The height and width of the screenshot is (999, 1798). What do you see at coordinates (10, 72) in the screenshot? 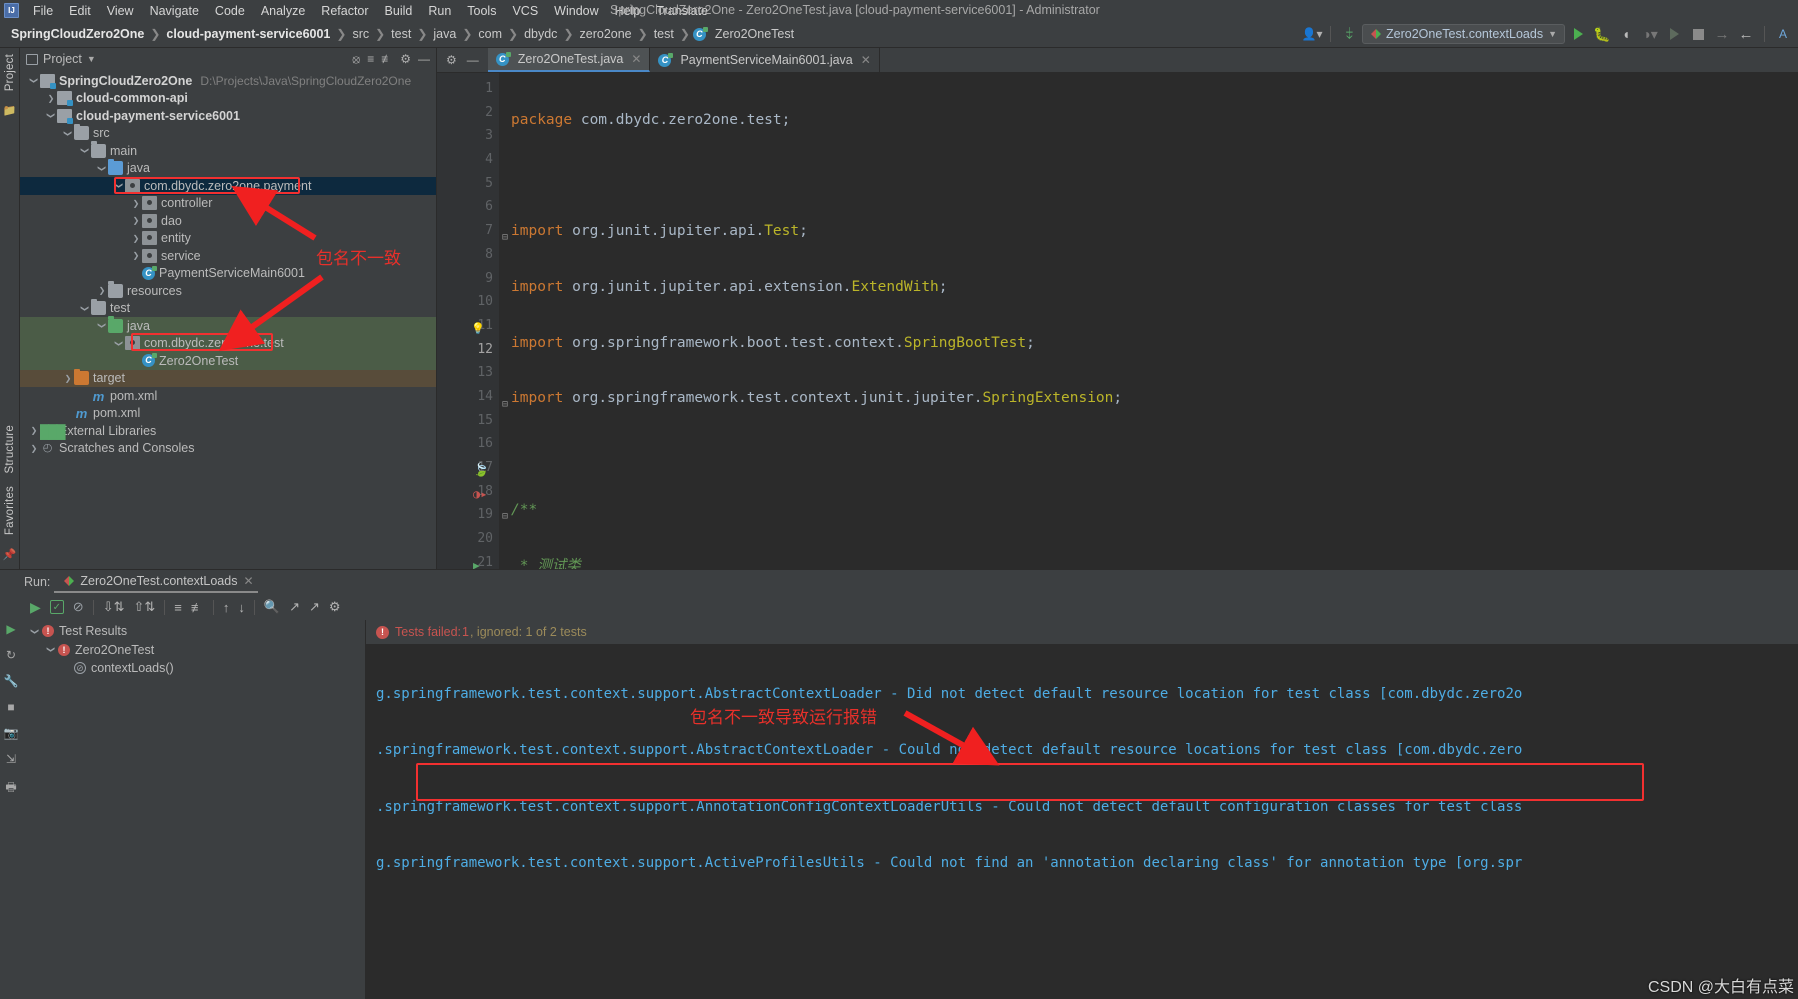
I see `sidebar-tab-project: Project` at bounding box center [10, 72].